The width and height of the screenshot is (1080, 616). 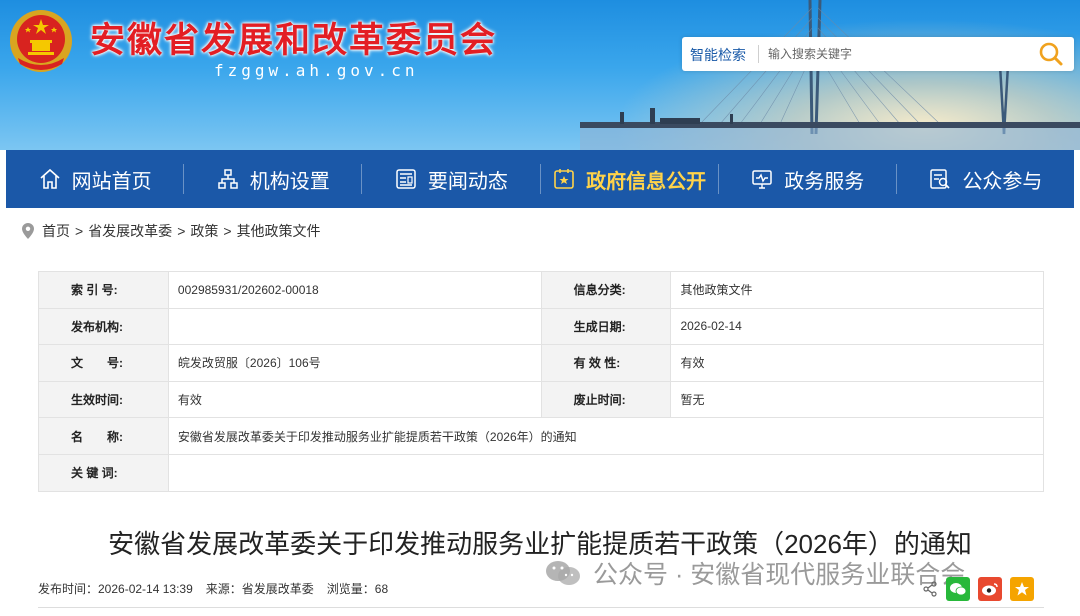 I want to click on search-box: 智能检索, so click(x=878, y=54).